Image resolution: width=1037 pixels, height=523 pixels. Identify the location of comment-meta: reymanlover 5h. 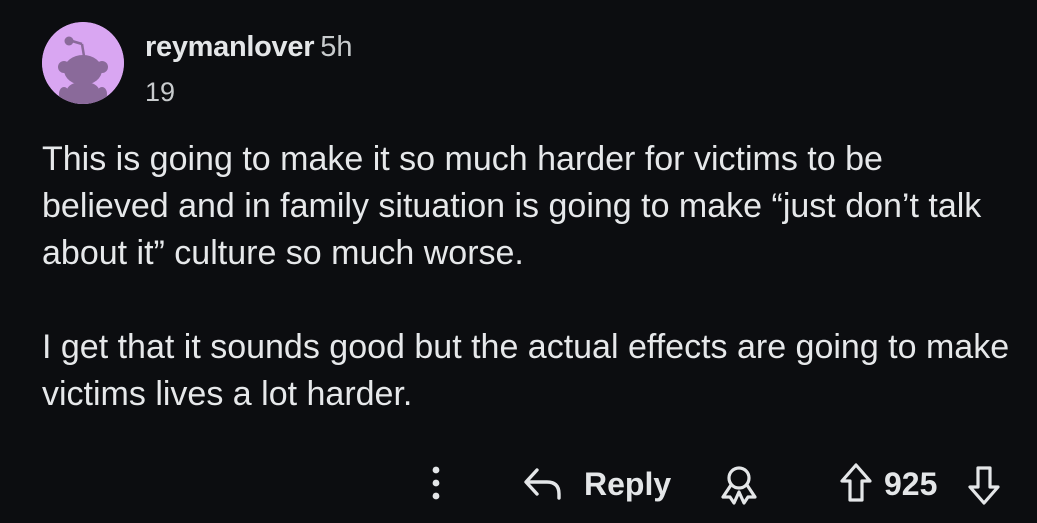
(248, 47).